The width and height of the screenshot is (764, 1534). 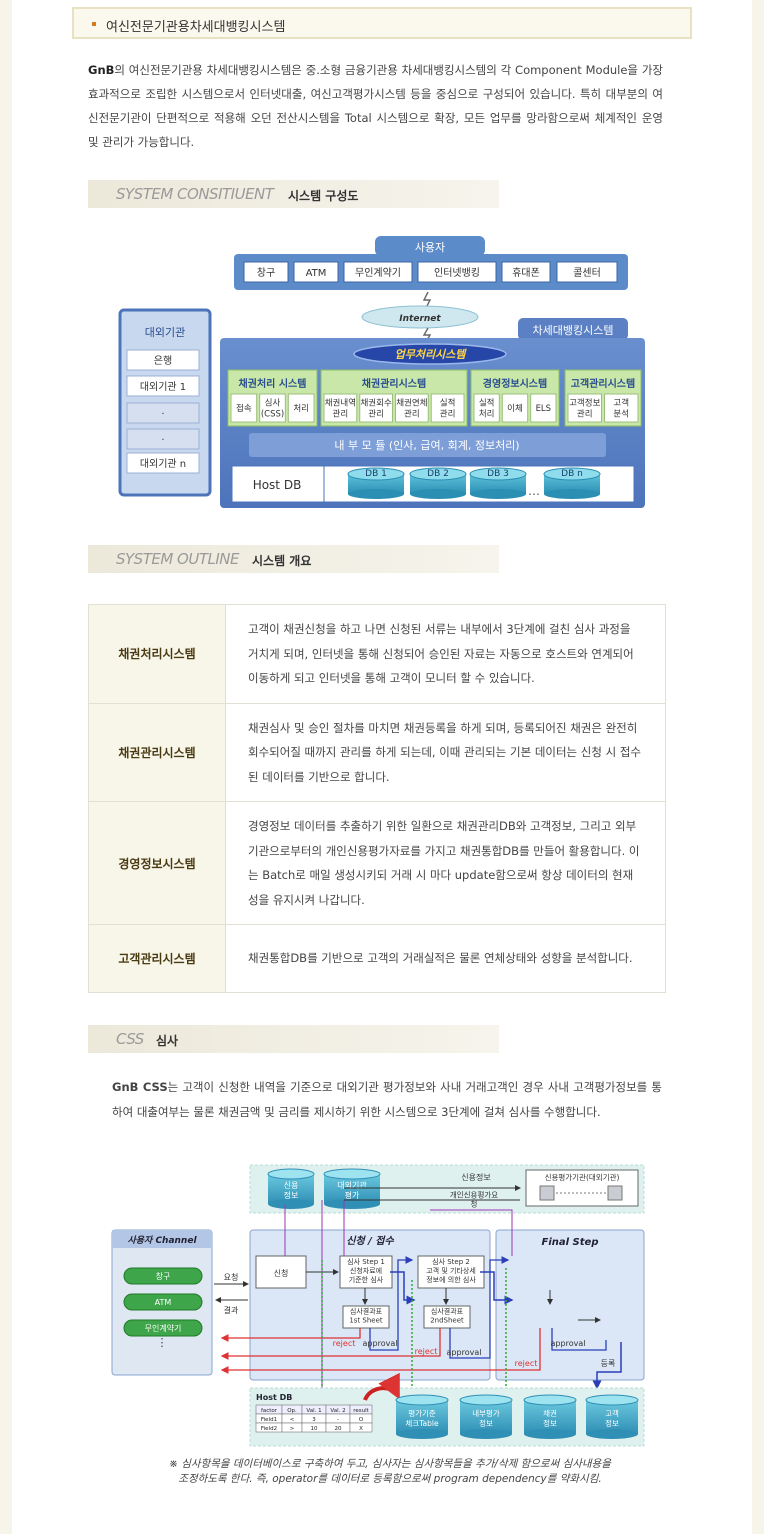 I want to click on channel-title: 사용자 Channel, so click(x=162, y=1240).